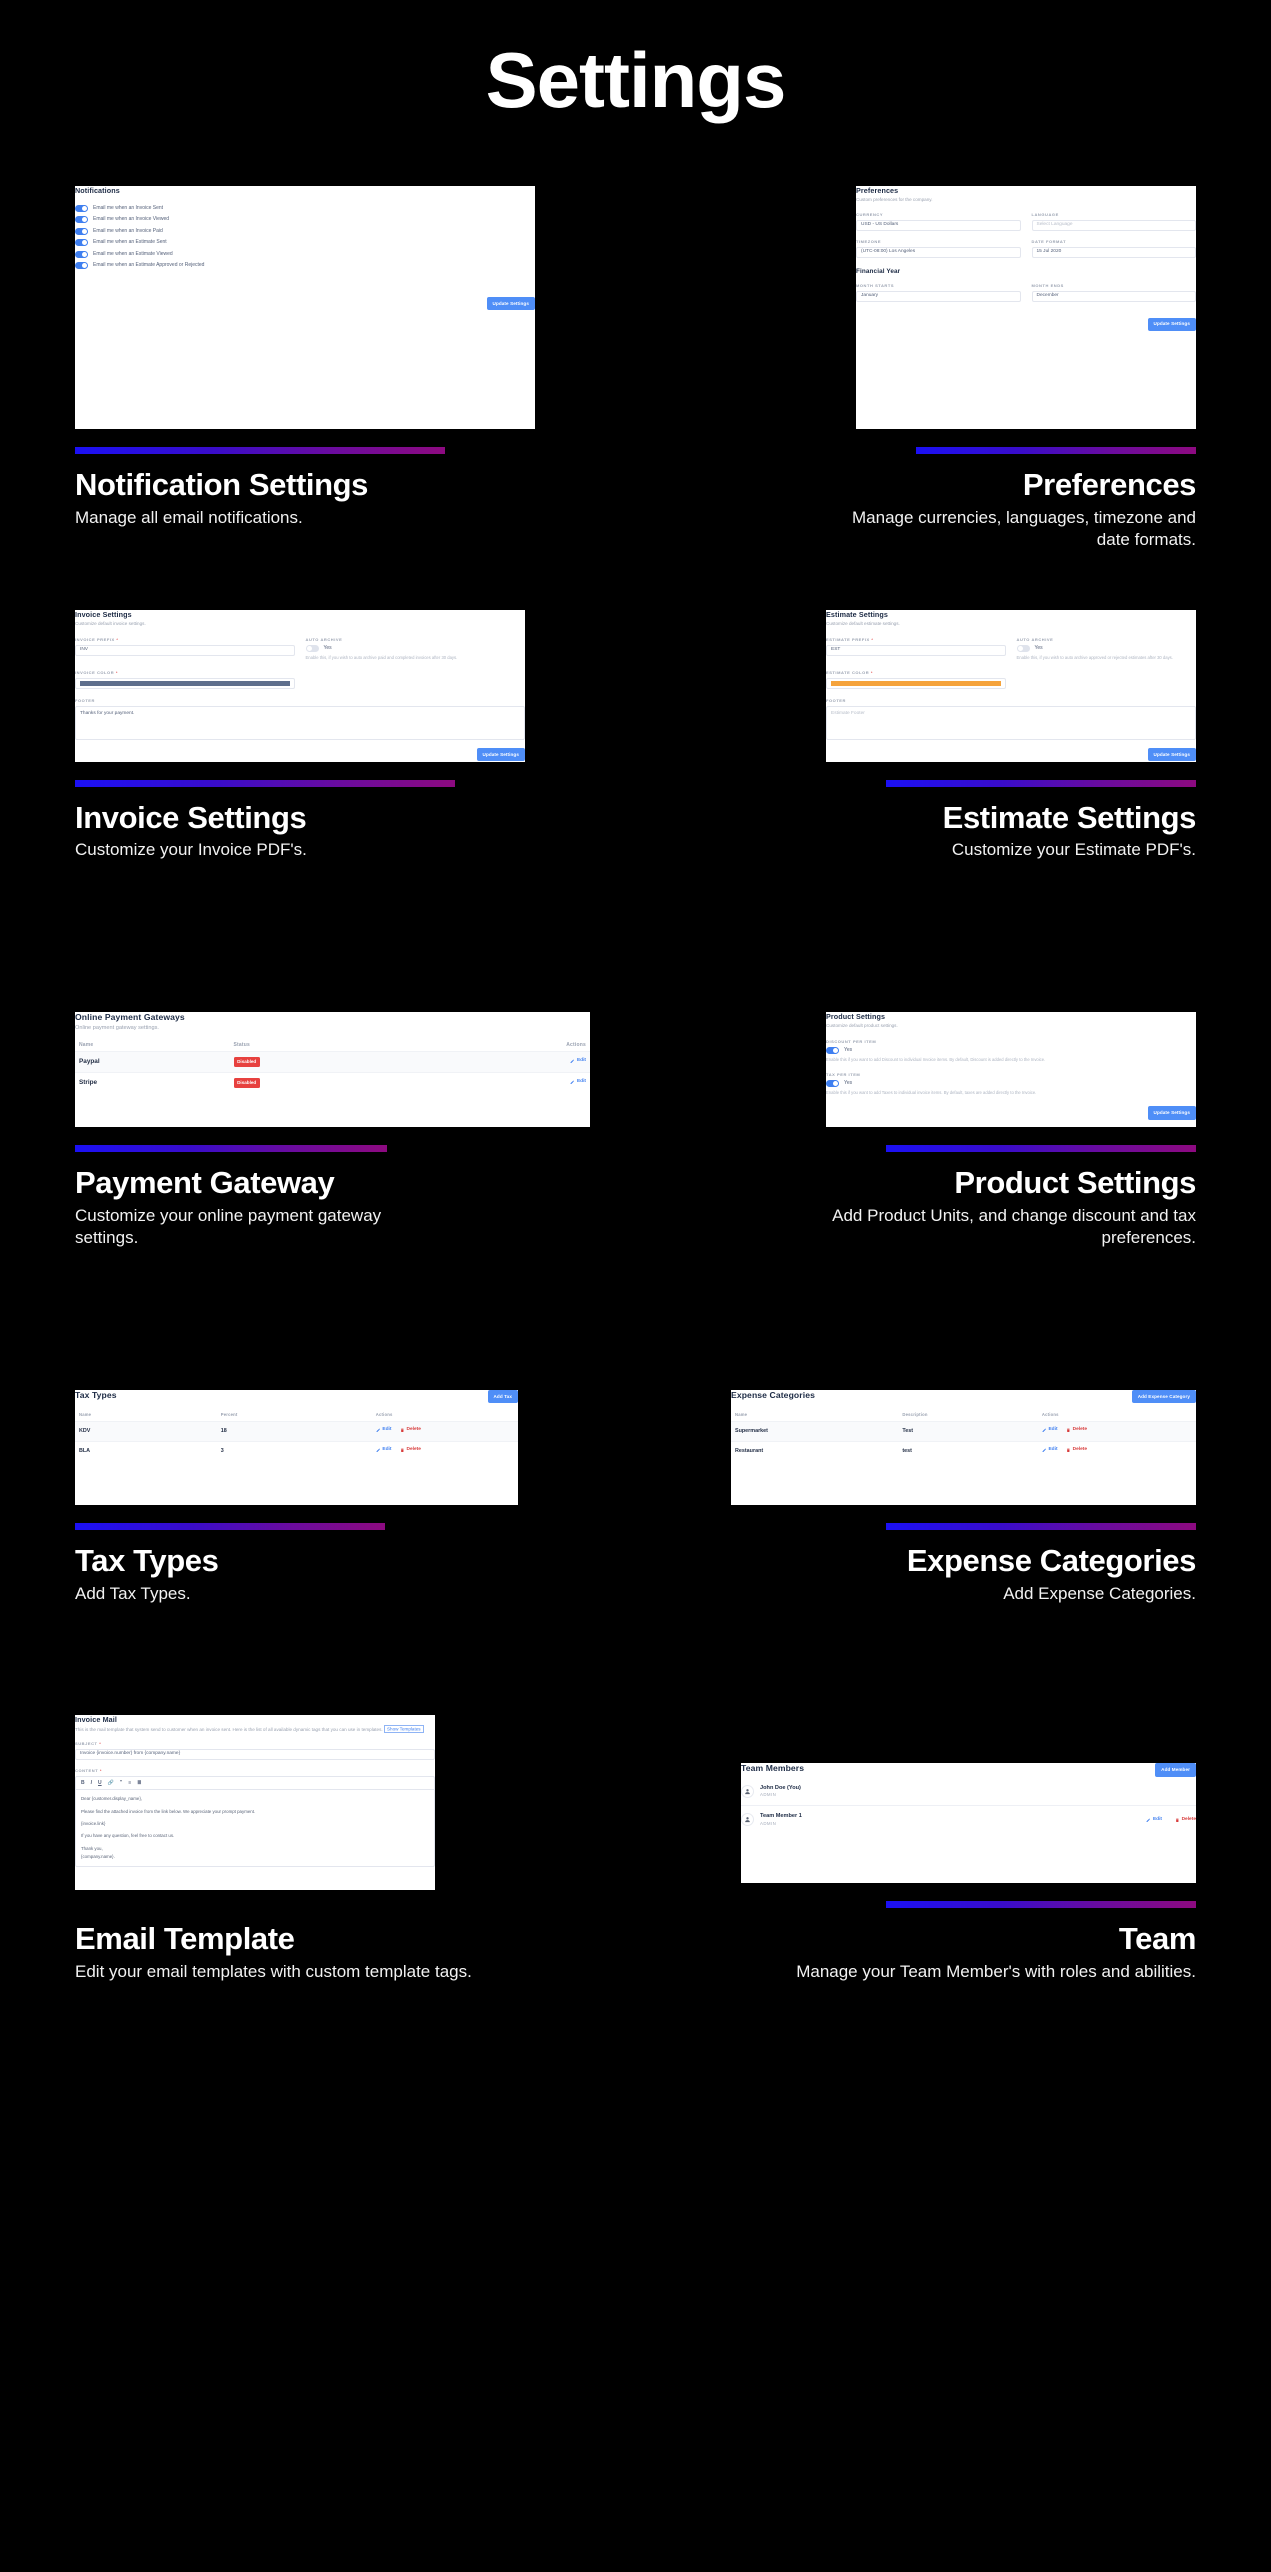 This screenshot has width=1271, height=2572. I want to click on color-swatch, so click(185, 684).